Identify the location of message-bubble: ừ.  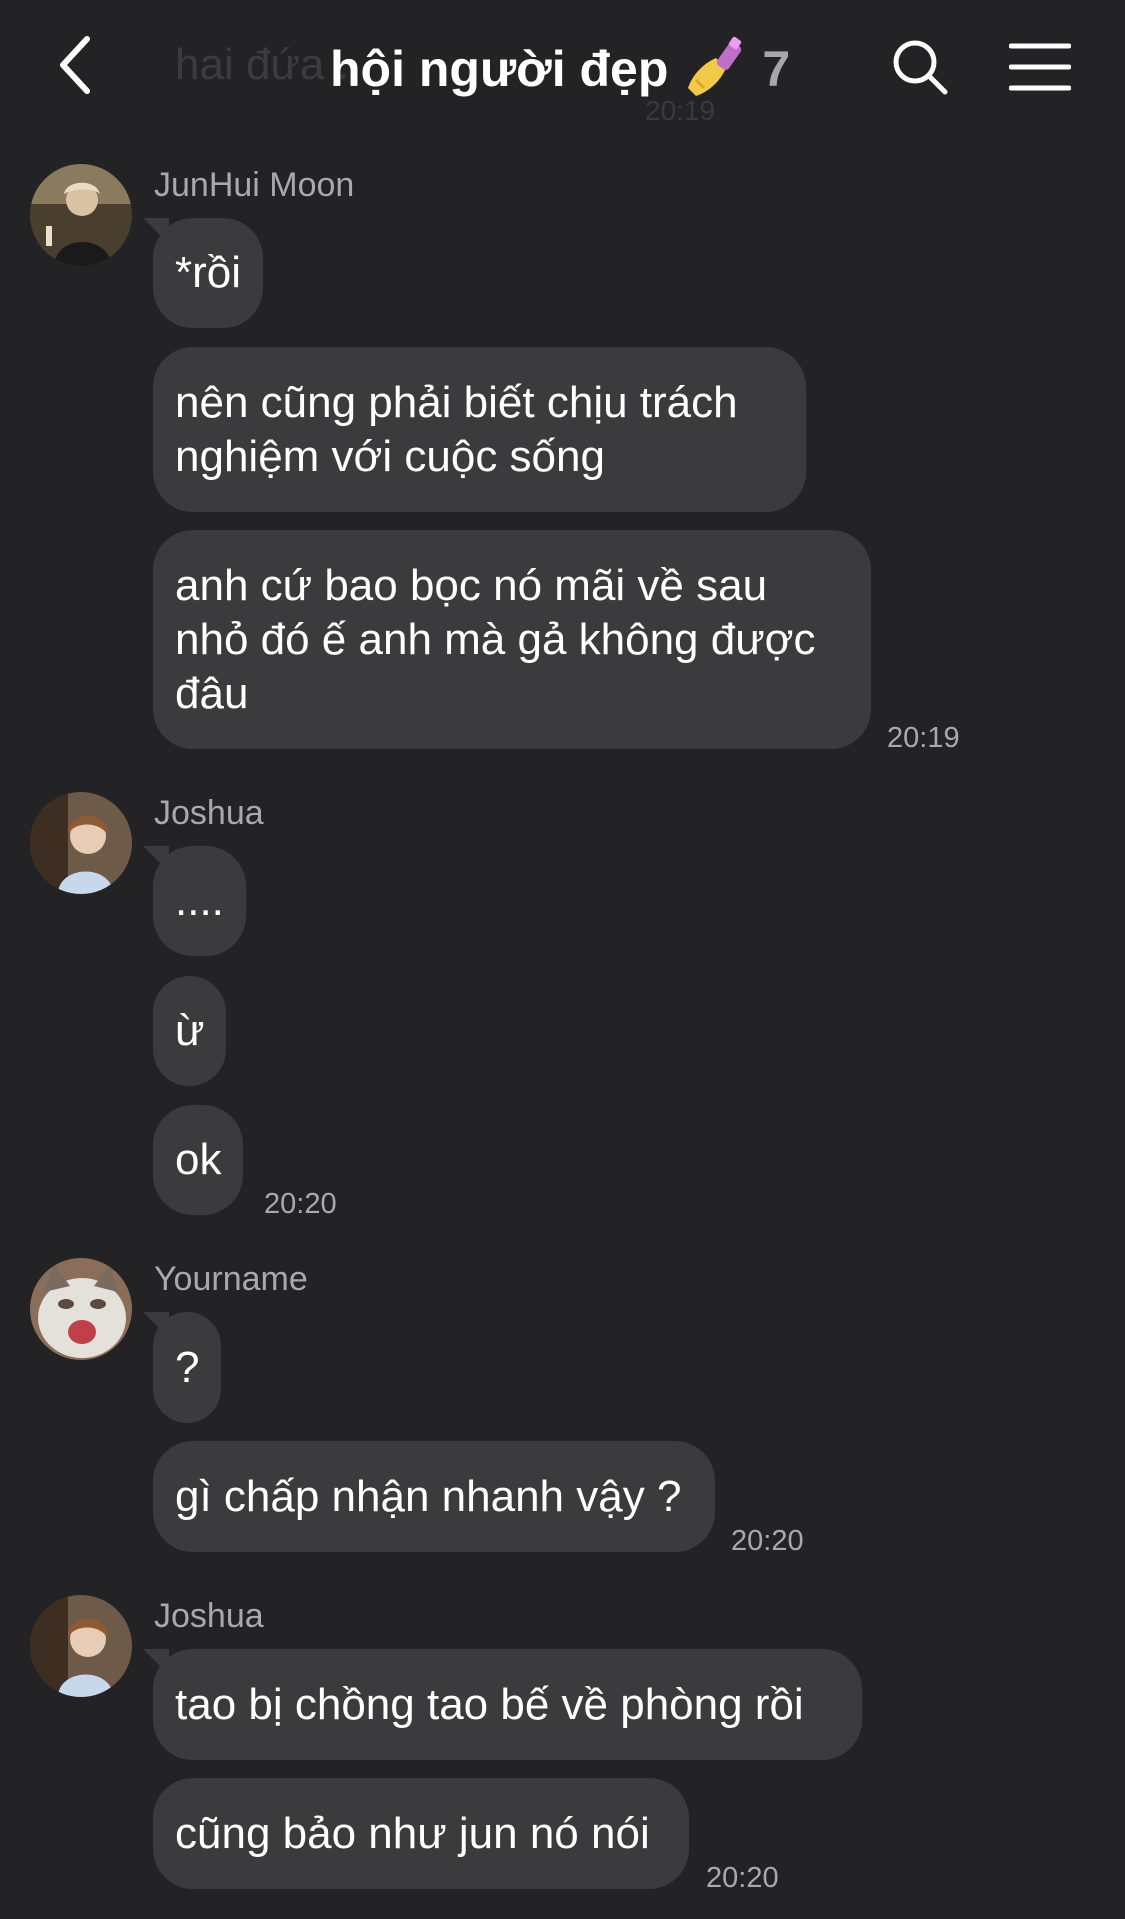
(190, 1031).